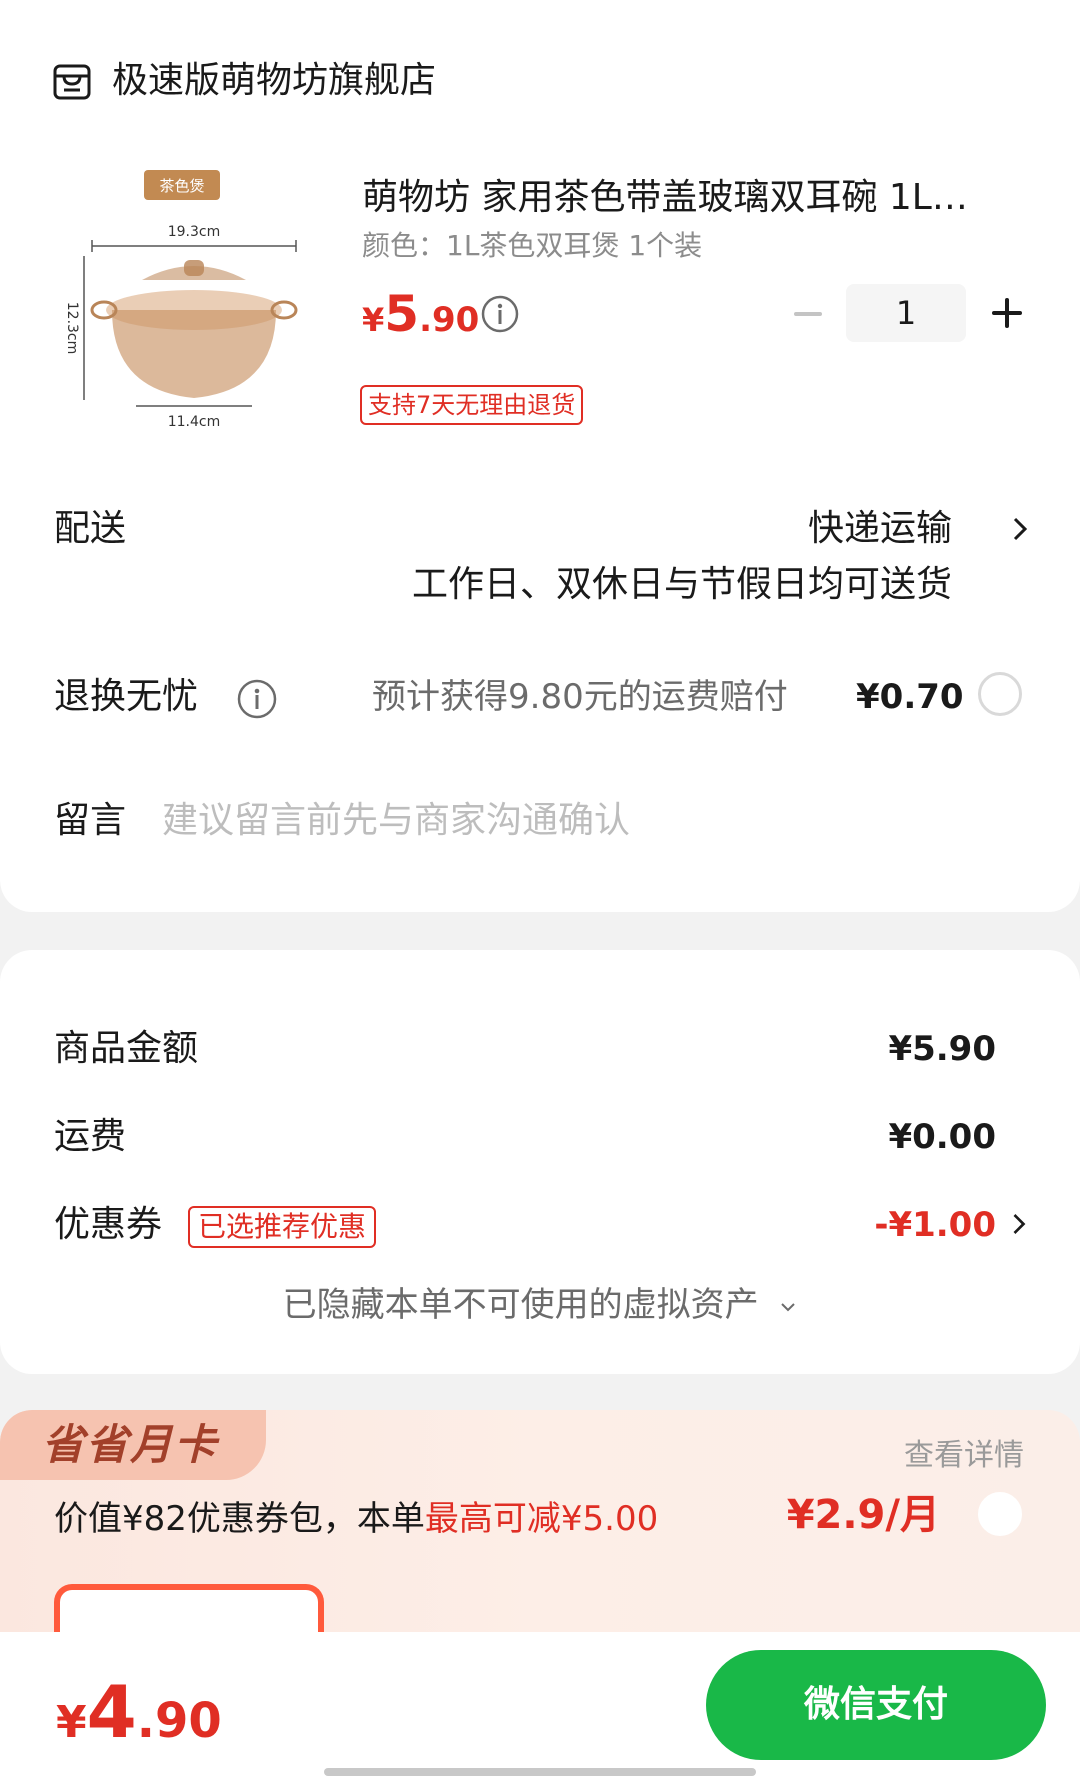 Image resolution: width=1080 pixels, height=1780 pixels. Describe the element at coordinates (935, 1225) in the screenshot. I see `coupon-discount: -¥1.00` at that location.